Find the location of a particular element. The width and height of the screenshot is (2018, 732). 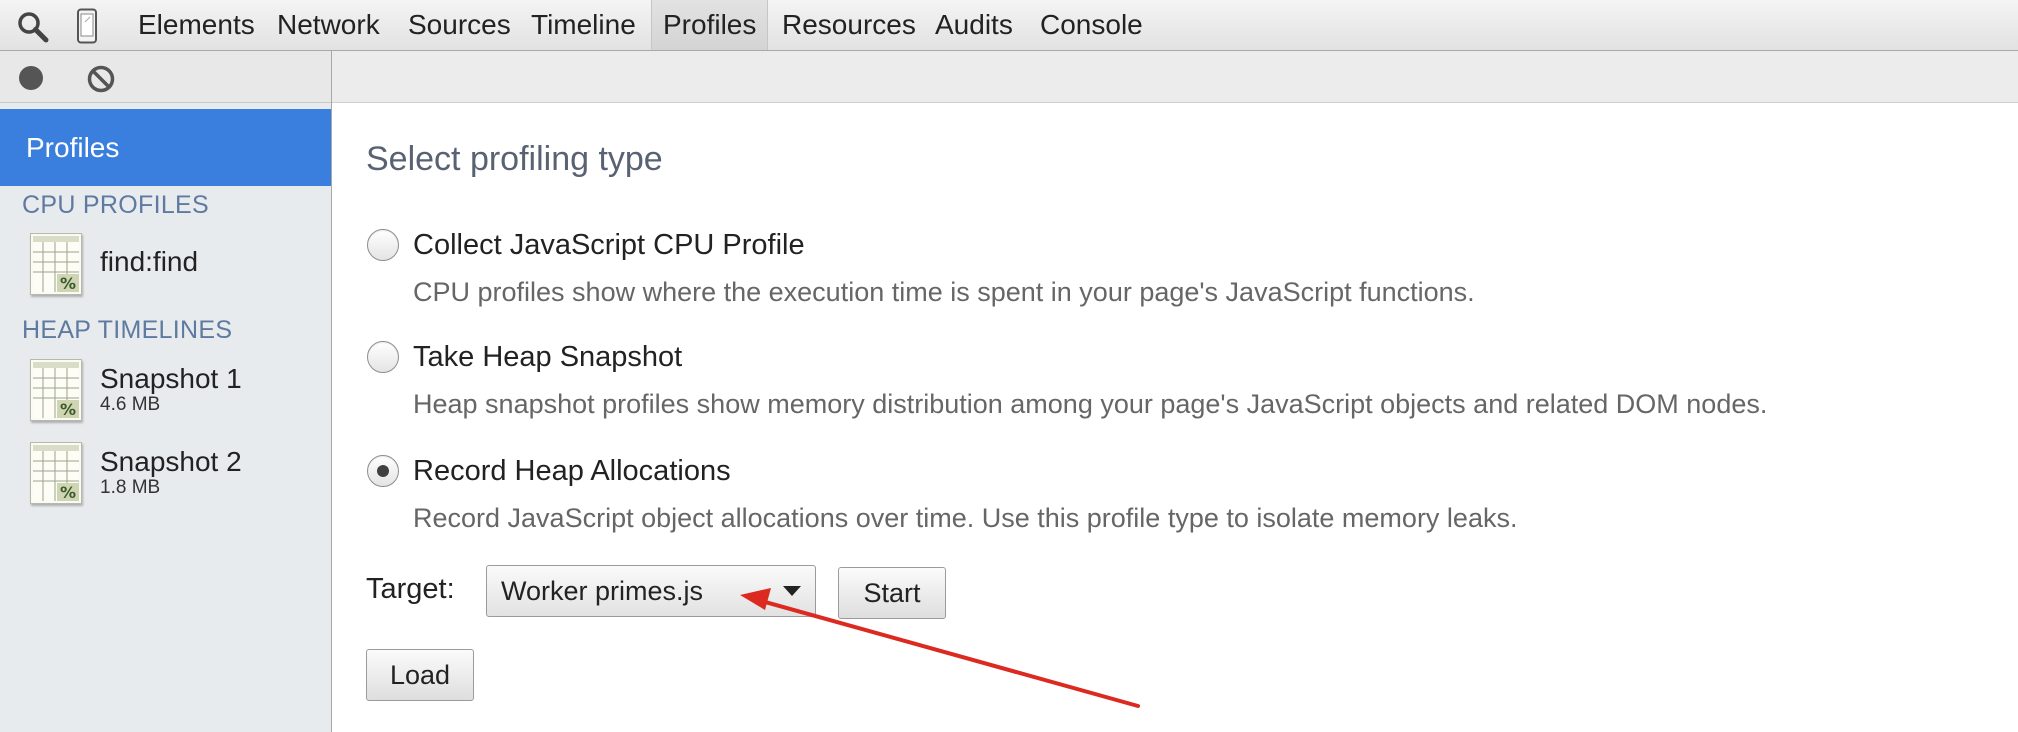

tab-network: Network is located at coordinates (328, 25).